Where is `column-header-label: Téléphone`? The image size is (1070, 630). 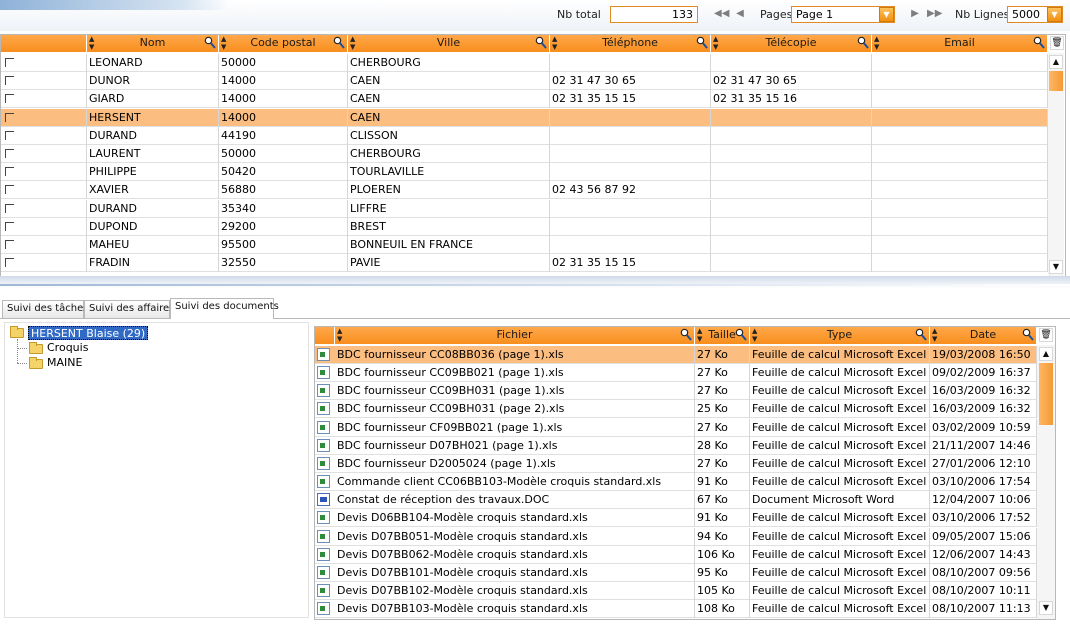 column-header-label: Téléphone is located at coordinates (630, 42).